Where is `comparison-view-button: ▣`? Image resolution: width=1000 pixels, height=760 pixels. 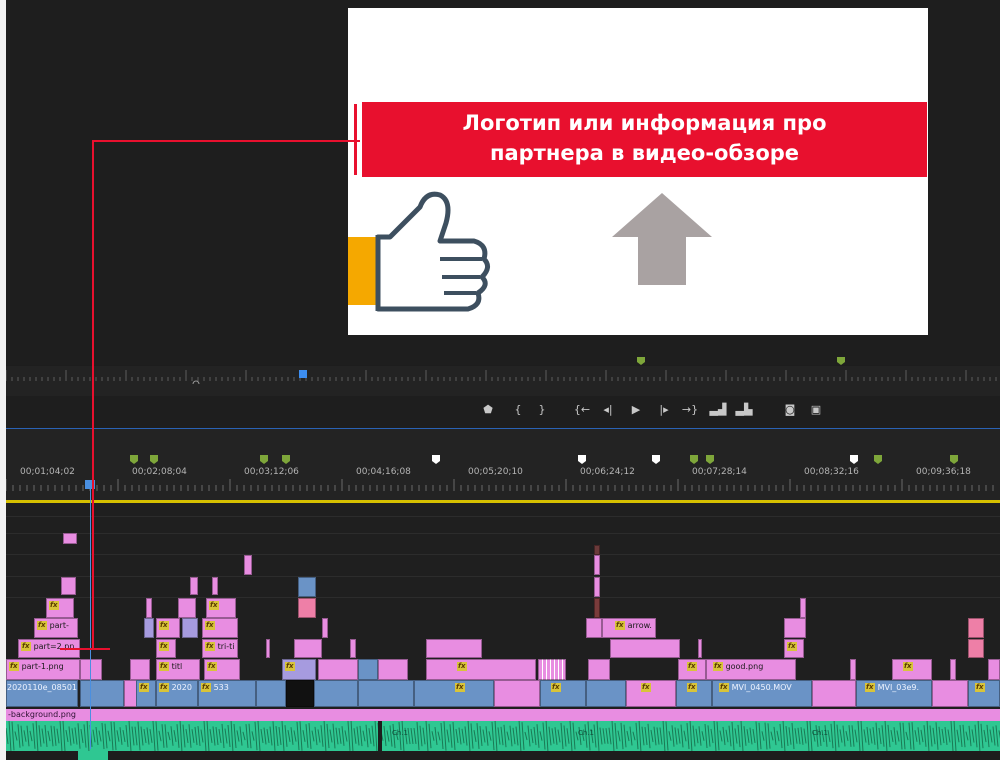
comparison-view-button: ▣ is located at coordinates (816, 410).